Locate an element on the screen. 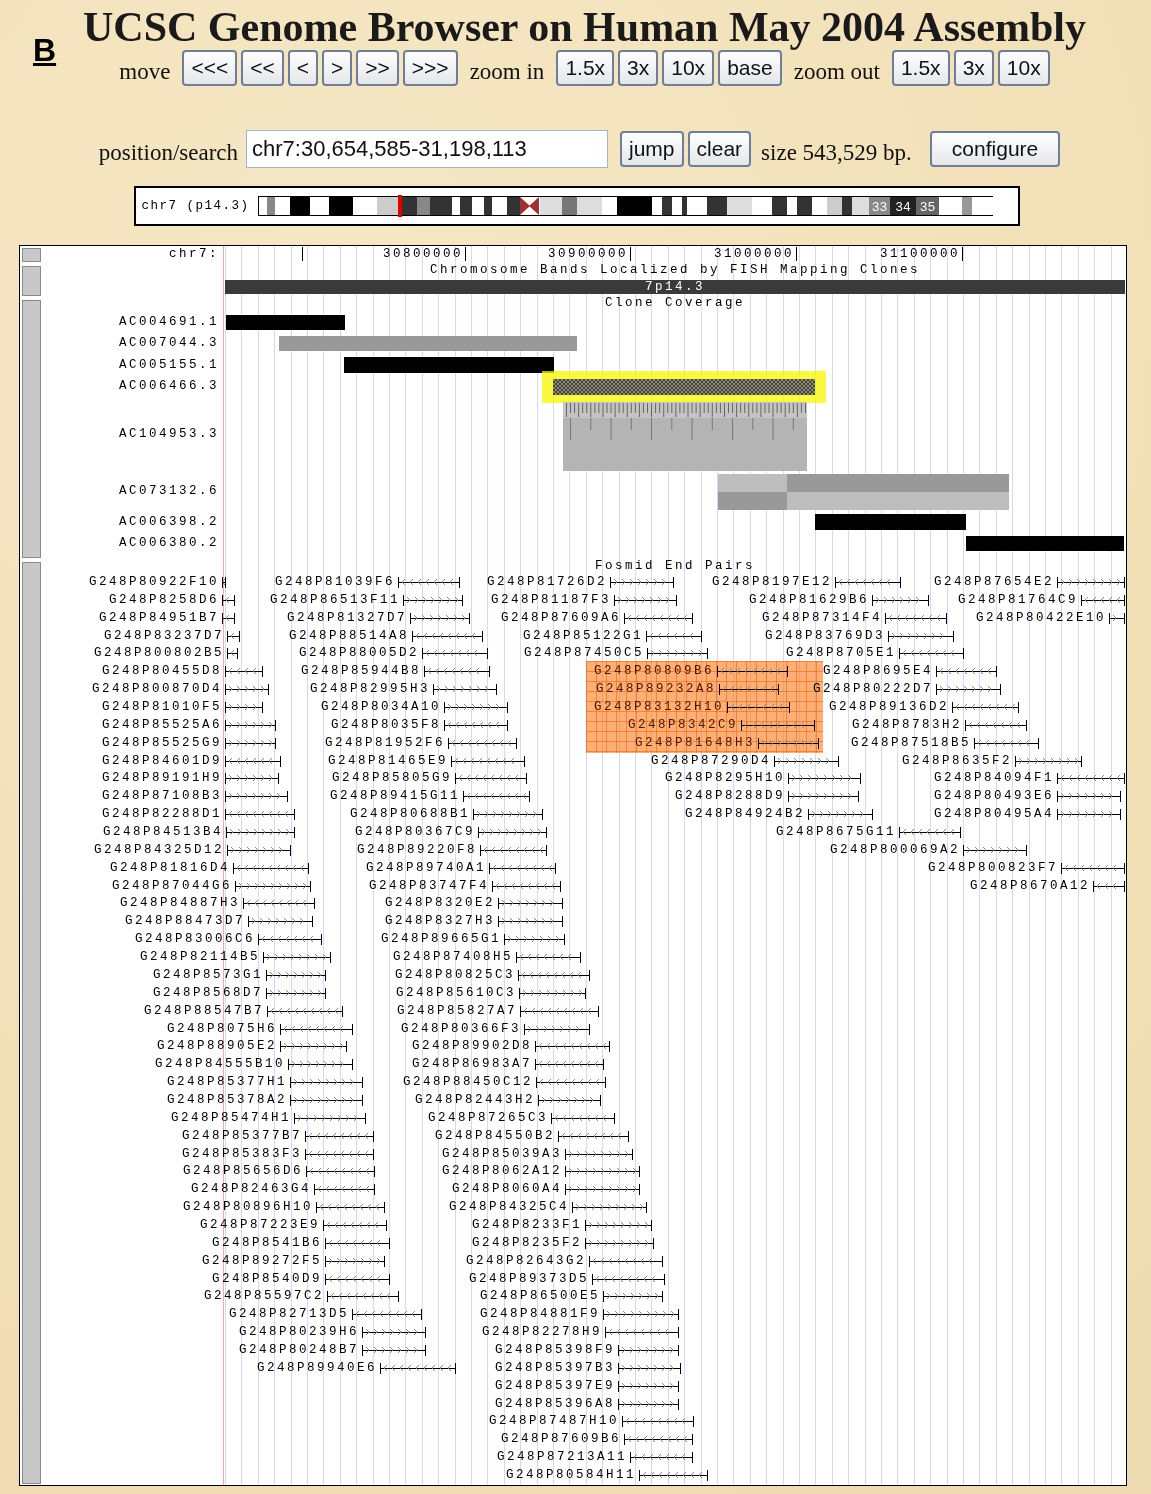 The image size is (1151, 1494). move-button: <<< is located at coordinates (210, 68).